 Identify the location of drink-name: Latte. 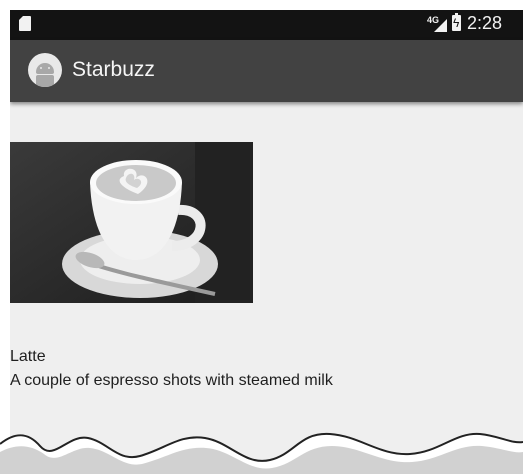
(28, 356).